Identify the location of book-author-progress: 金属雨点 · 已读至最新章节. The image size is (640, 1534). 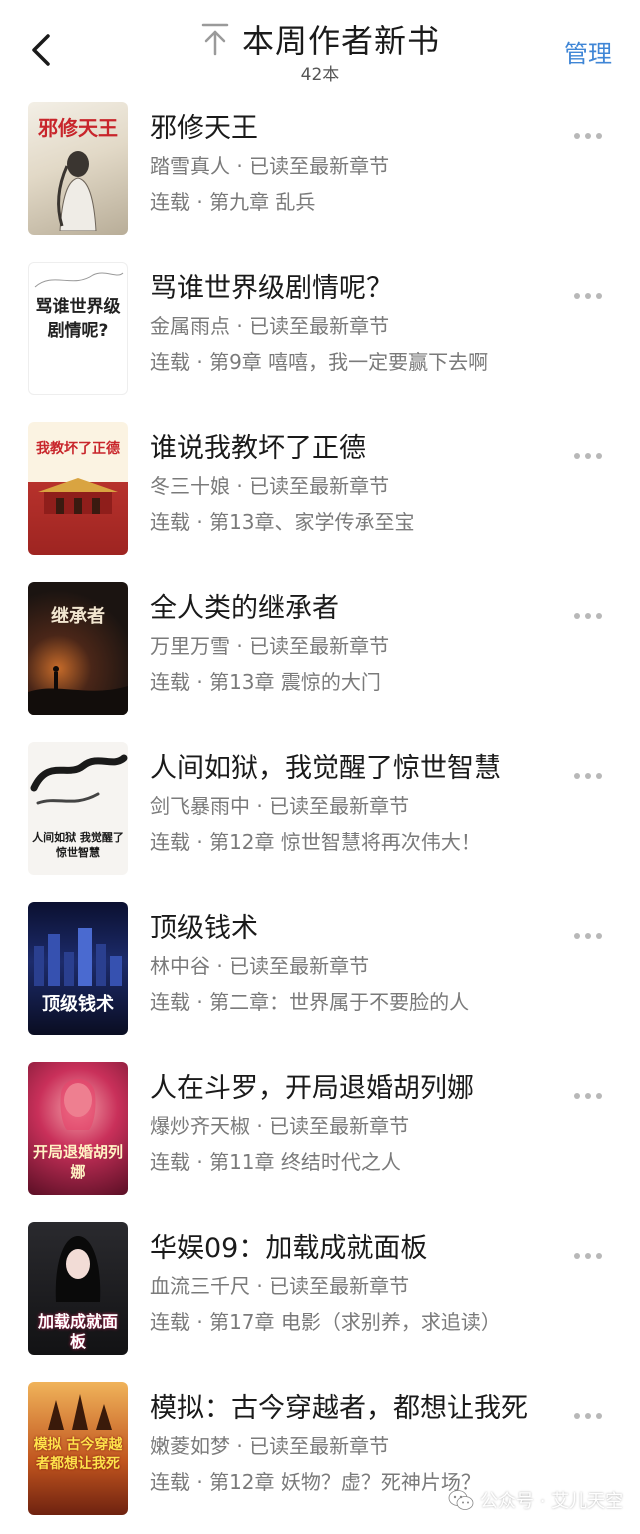
(270, 326).